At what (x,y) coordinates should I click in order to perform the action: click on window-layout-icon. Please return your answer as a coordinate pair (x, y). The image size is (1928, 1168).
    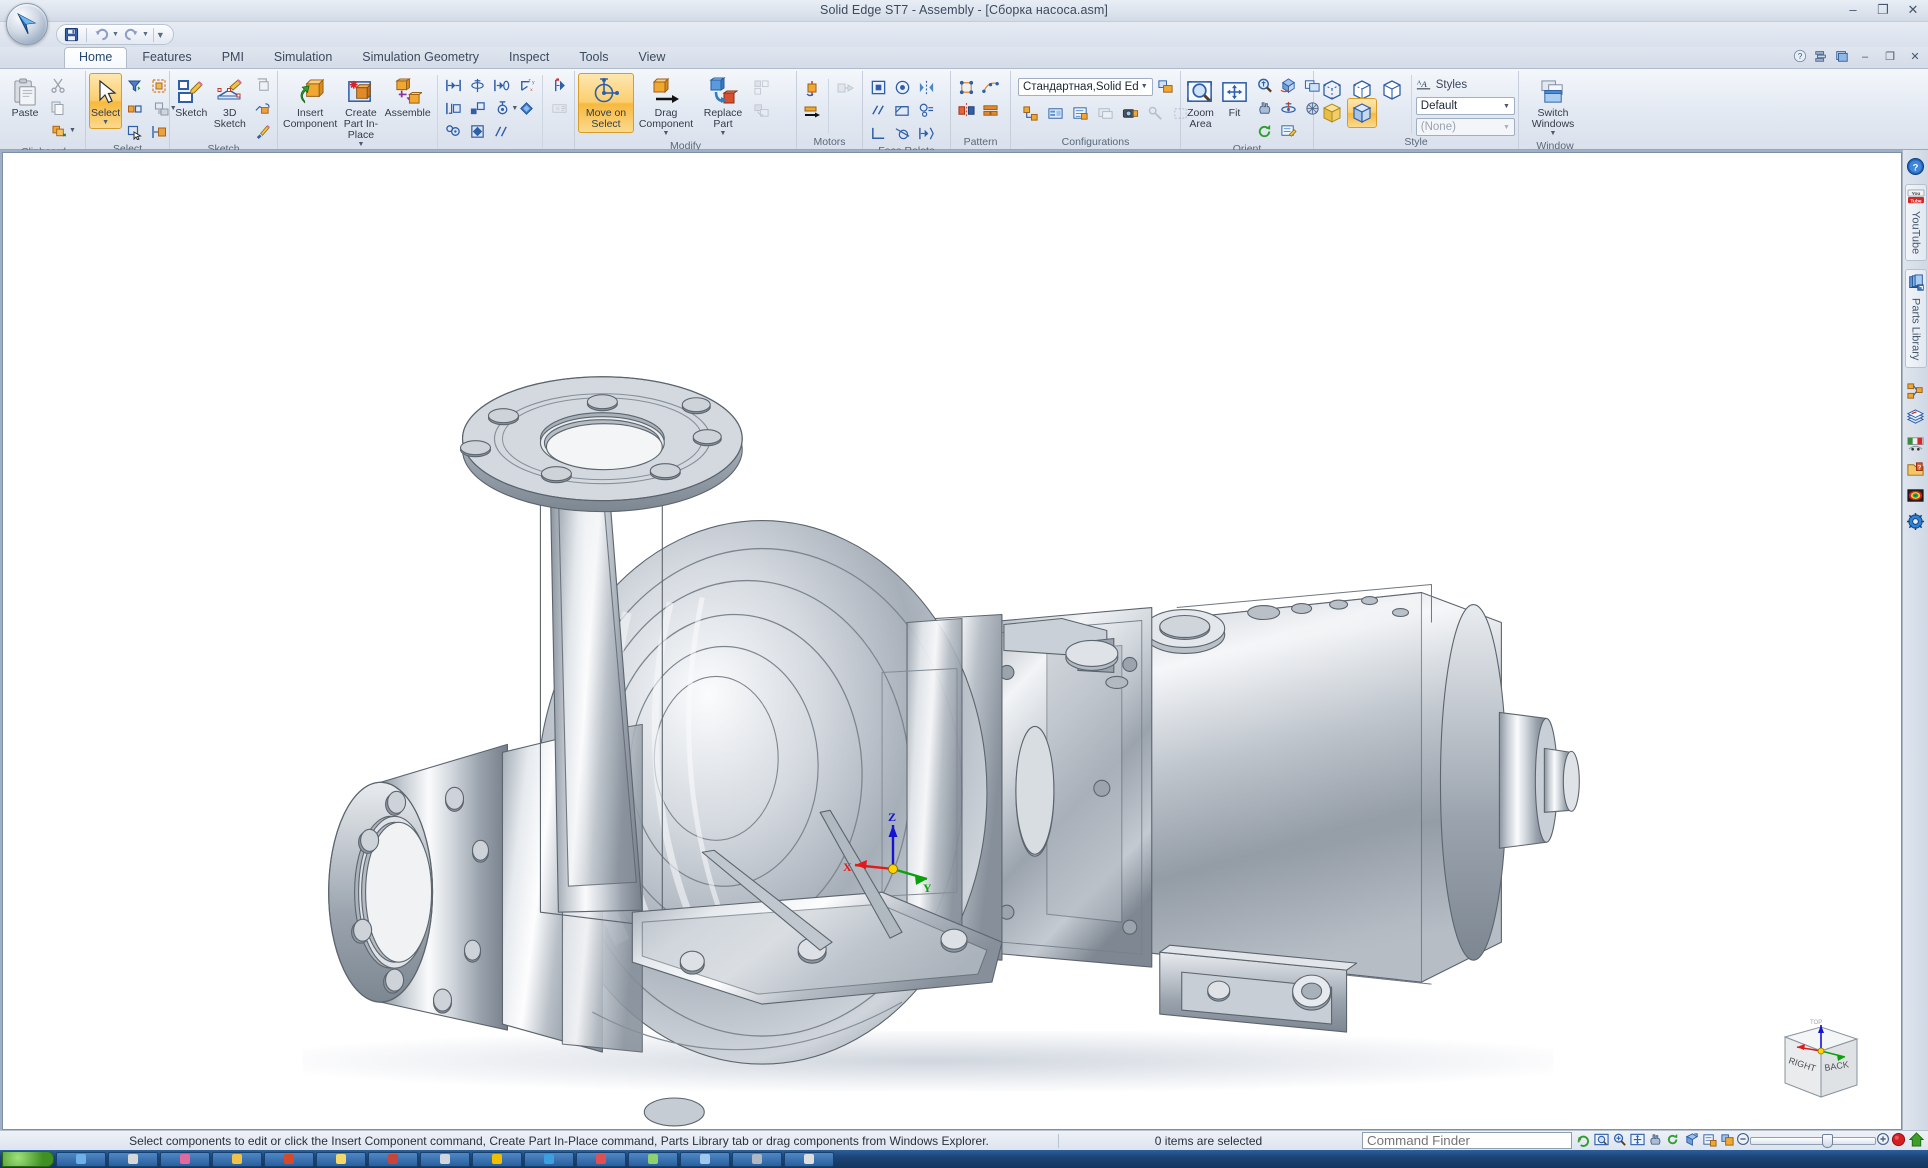
    Looking at the image, I should click on (1105, 113).